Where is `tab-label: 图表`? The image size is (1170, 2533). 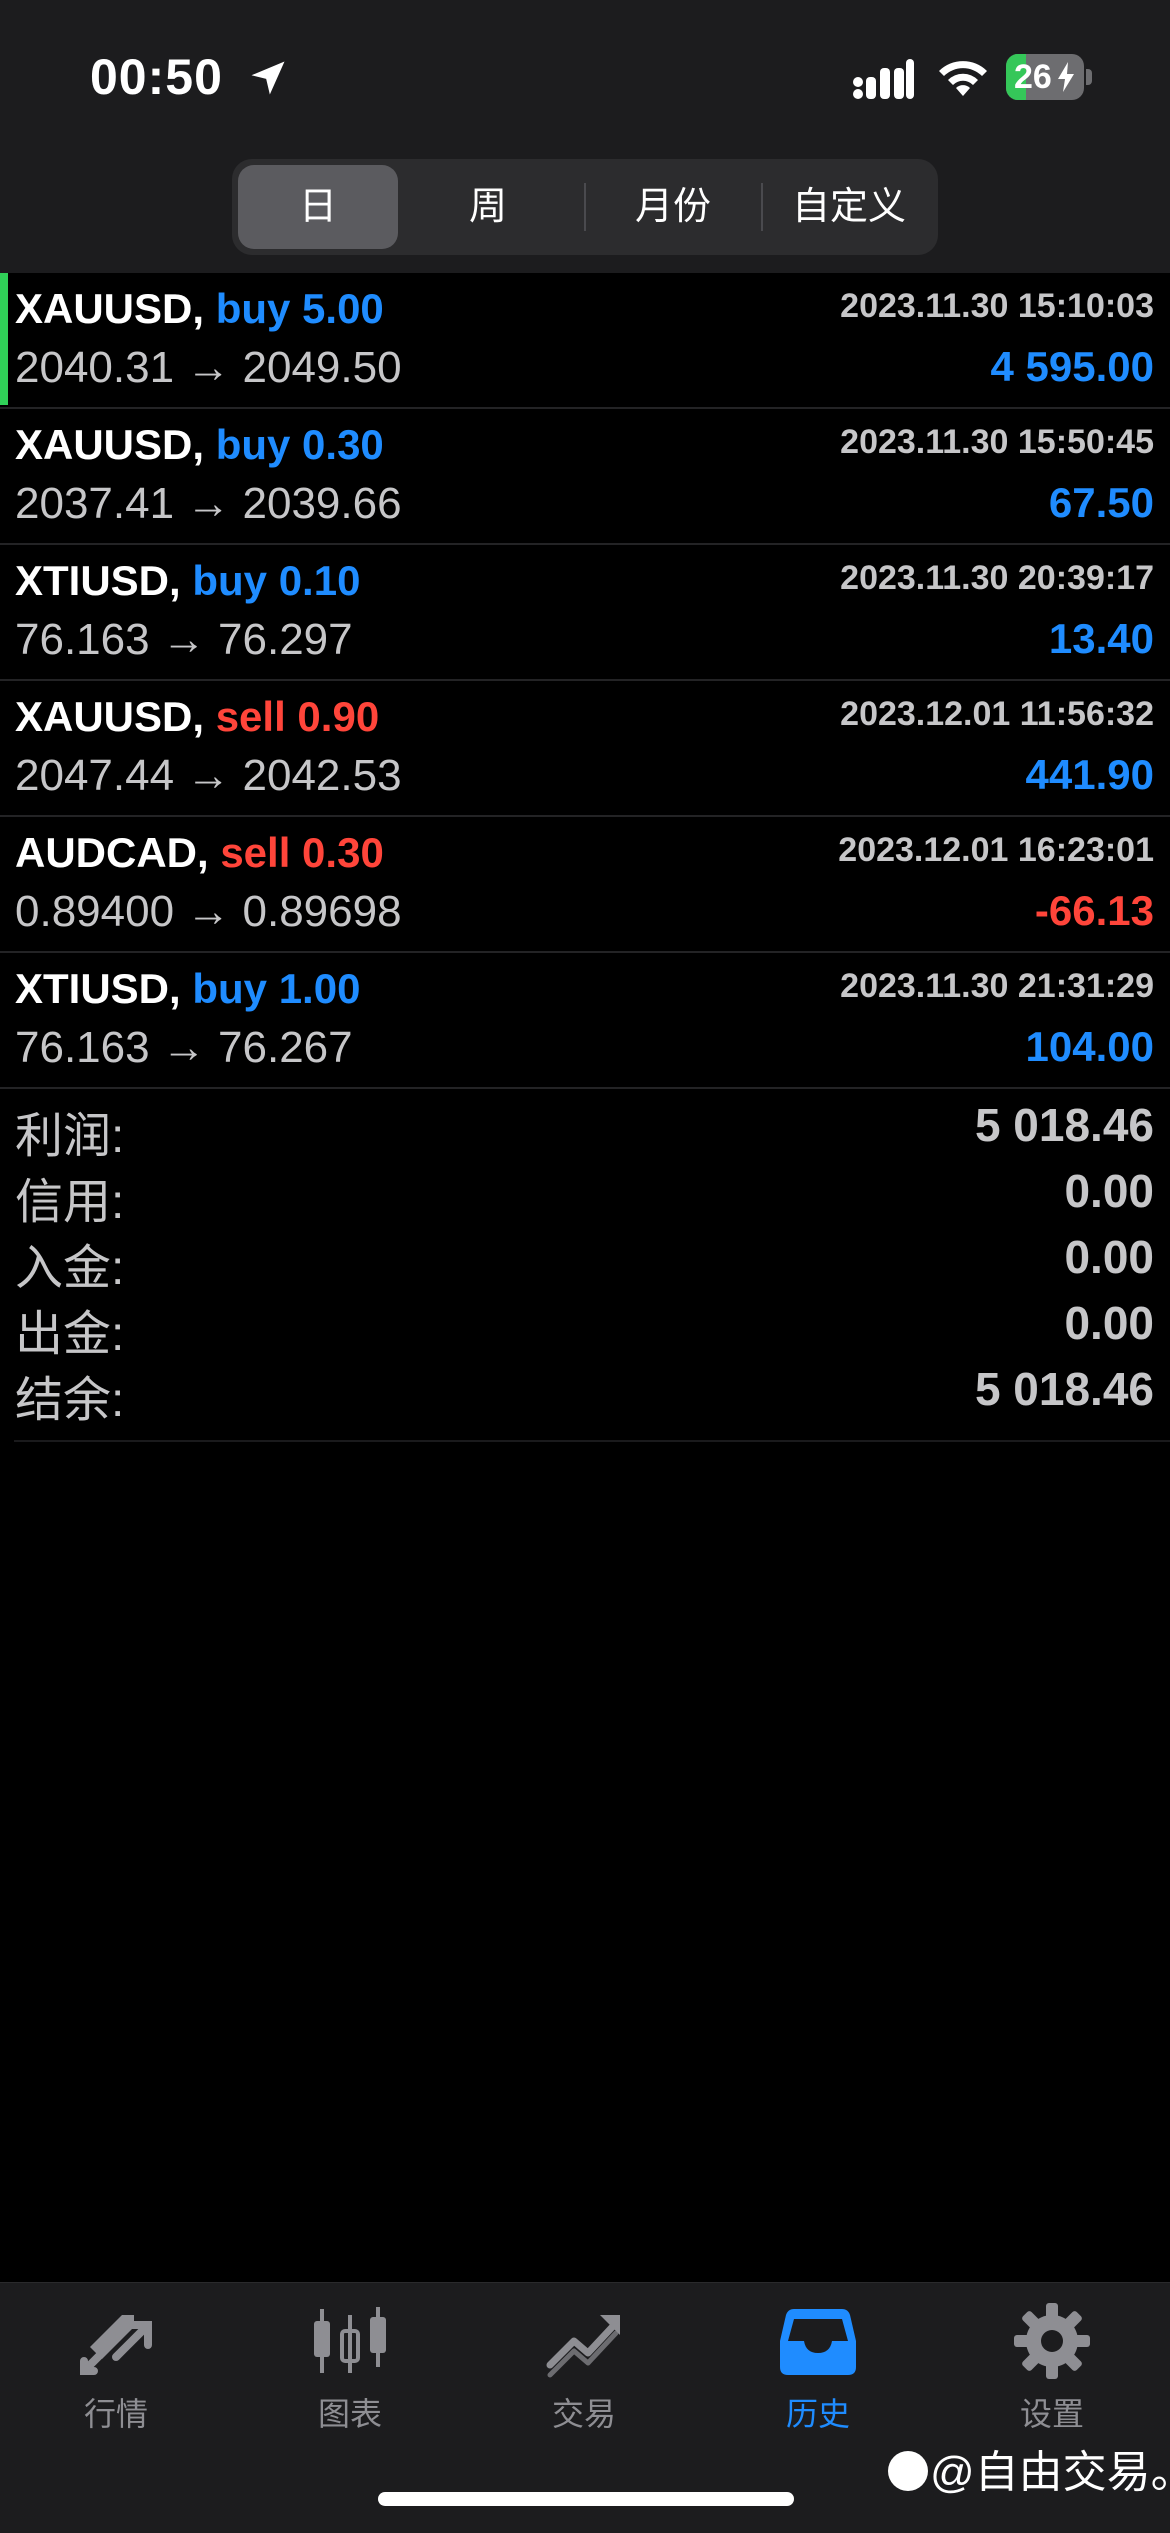 tab-label: 图表 is located at coordinates (349, 2414).